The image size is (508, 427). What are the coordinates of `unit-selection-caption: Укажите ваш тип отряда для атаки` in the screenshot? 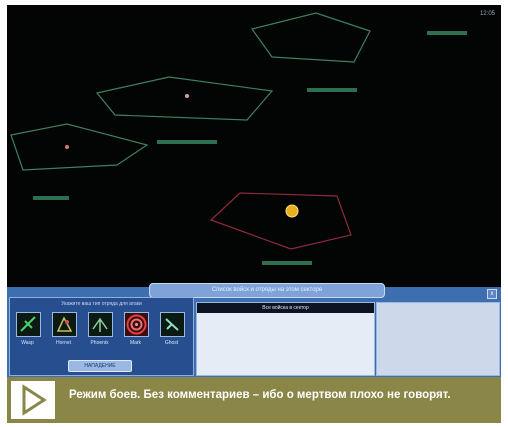 It's located at (101, 304).